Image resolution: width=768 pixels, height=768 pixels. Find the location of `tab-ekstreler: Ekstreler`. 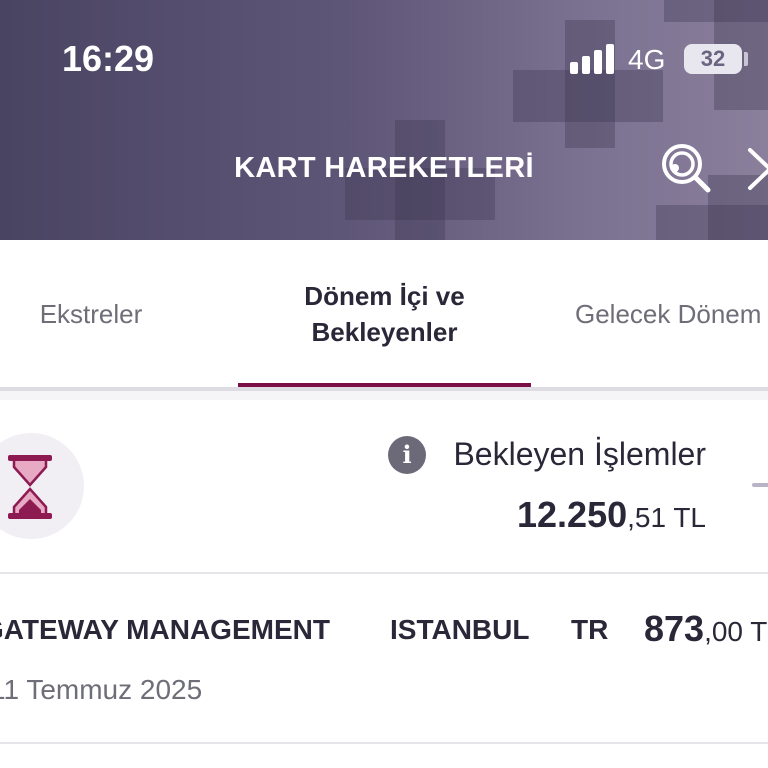

tab-ekstreler: Ekstreler is located at coordinates (91, 314).